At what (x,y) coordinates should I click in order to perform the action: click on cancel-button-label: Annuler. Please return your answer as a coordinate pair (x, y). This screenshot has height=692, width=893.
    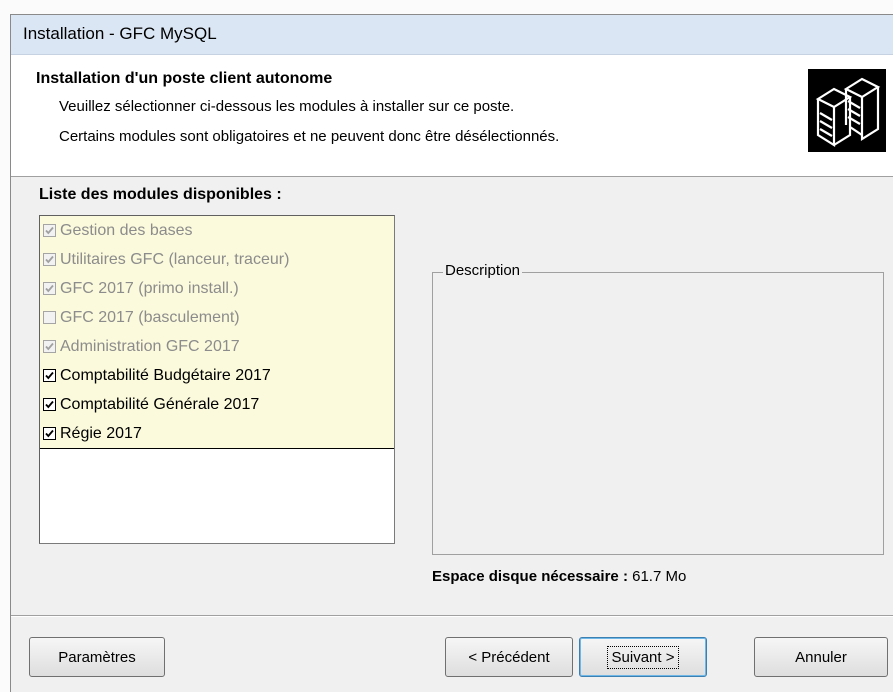
    Looking at the image, I should click on (821, 657).